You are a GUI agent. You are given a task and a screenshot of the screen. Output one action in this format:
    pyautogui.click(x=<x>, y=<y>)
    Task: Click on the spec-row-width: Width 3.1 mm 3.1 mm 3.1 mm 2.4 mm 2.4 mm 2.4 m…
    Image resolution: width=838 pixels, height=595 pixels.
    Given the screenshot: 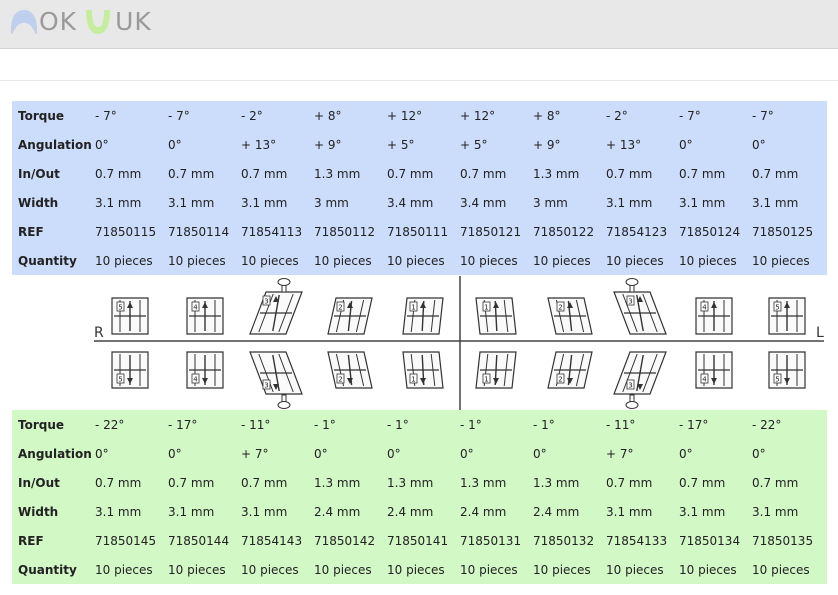 What is the action you would take?
    pyautogui.click(x=419, y=511)
    